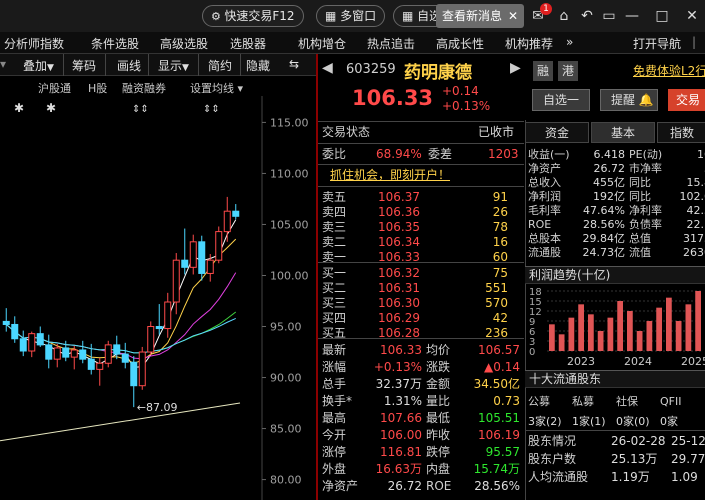 The width and height of the screenshot is (705, 500). What do you see at coordinates (513, 16) in the screenshot?
I see `close-icon: ✕` at bounding box center [513, 16].